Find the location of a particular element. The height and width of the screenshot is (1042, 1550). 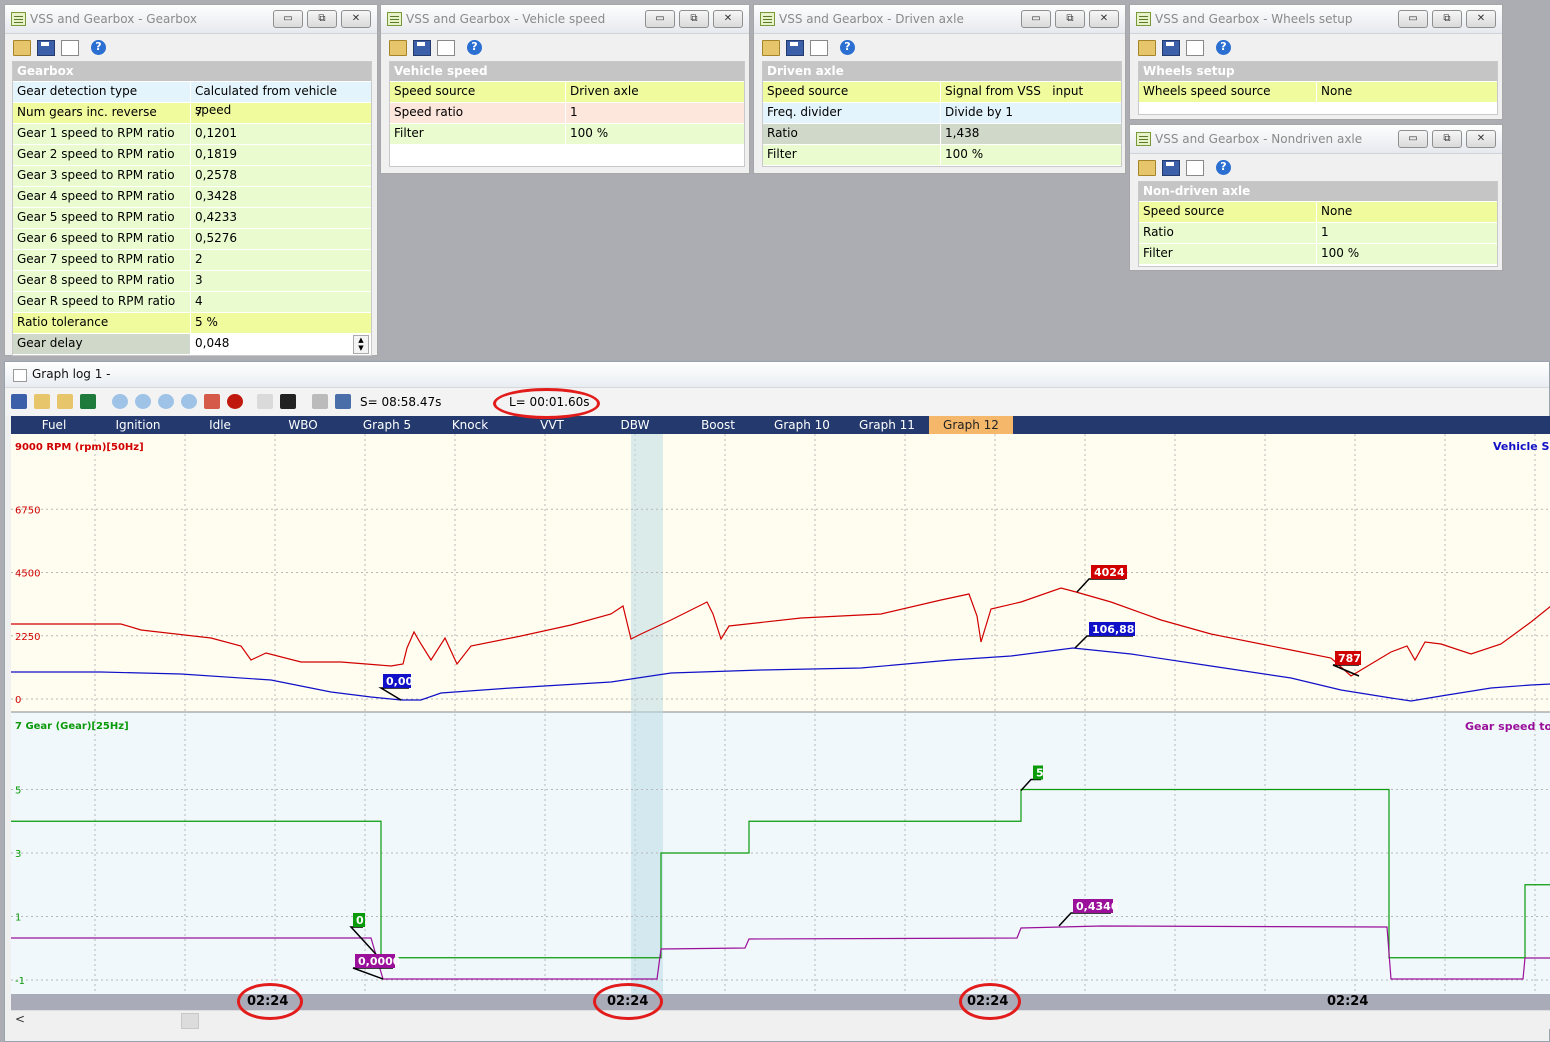

wheels-setup-titlebar: VSS and Gearbox - Wheels setup ▭ ⧉ ✕ is located at coordinates (1316, 19).